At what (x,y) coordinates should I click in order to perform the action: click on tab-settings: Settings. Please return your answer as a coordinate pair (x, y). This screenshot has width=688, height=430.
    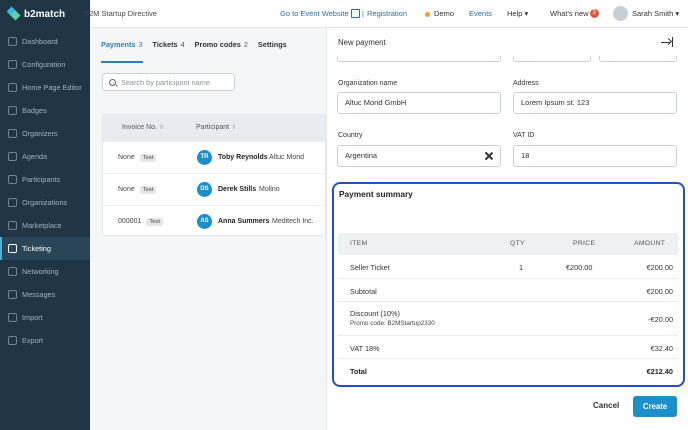
    Looking at the image, I should click on (272, 44).